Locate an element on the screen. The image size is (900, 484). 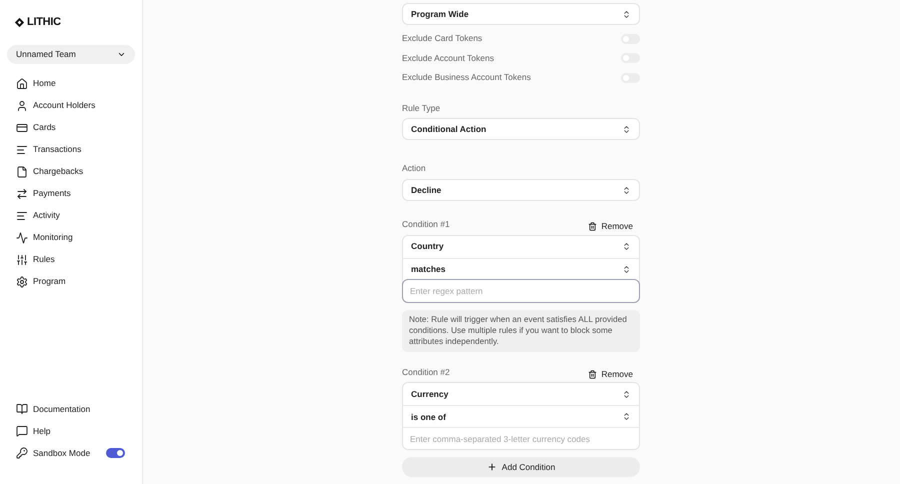
nav-item: Home is located at coordinates (71, 83).